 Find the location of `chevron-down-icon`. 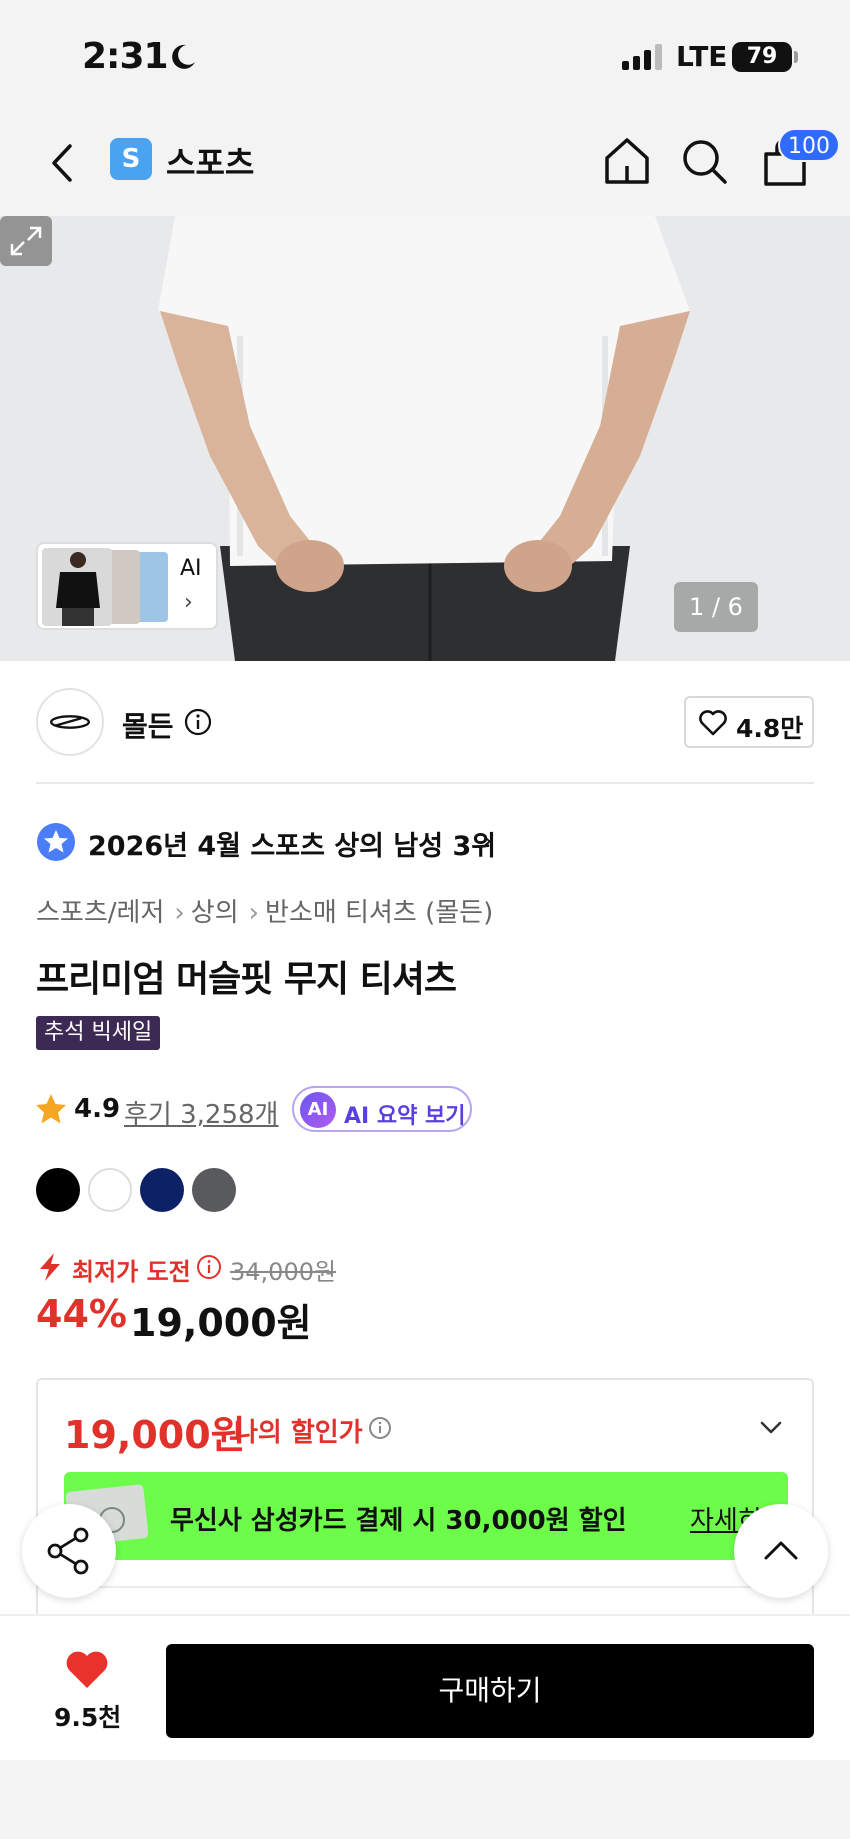

chevron-down-icon is located at coordinates (771, 1427).